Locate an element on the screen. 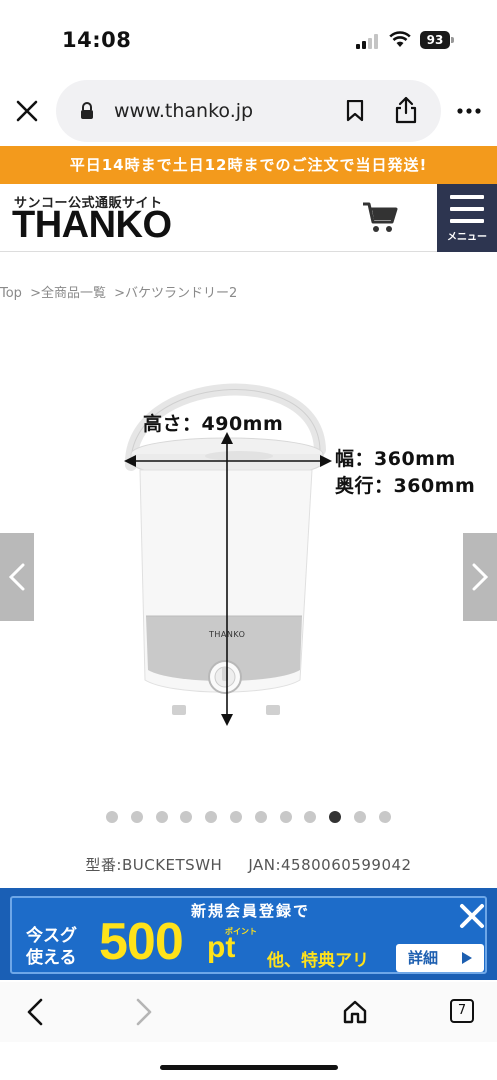 The width and height of the screenshot is (497, 1080). breadcrumb: Top >全商品一覧 >バケツランドリー2 is located at coordinates (120, 291).